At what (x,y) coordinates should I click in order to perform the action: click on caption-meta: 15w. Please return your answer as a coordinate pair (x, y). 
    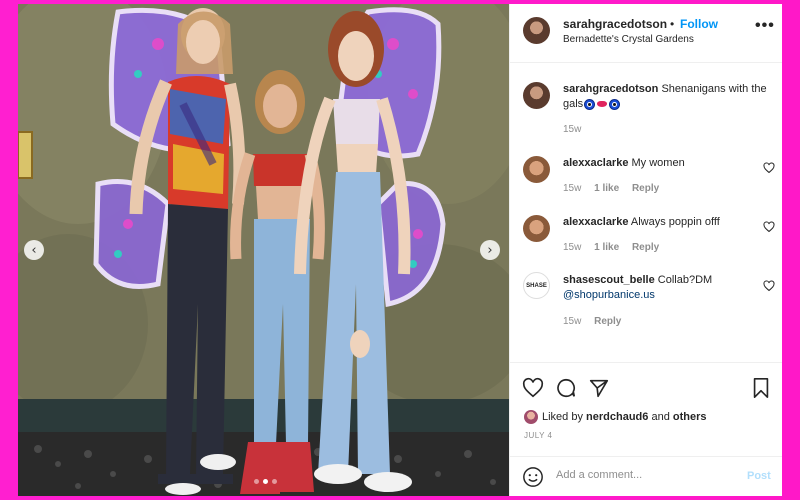
    Looking at the image, I should click on (577, 129).